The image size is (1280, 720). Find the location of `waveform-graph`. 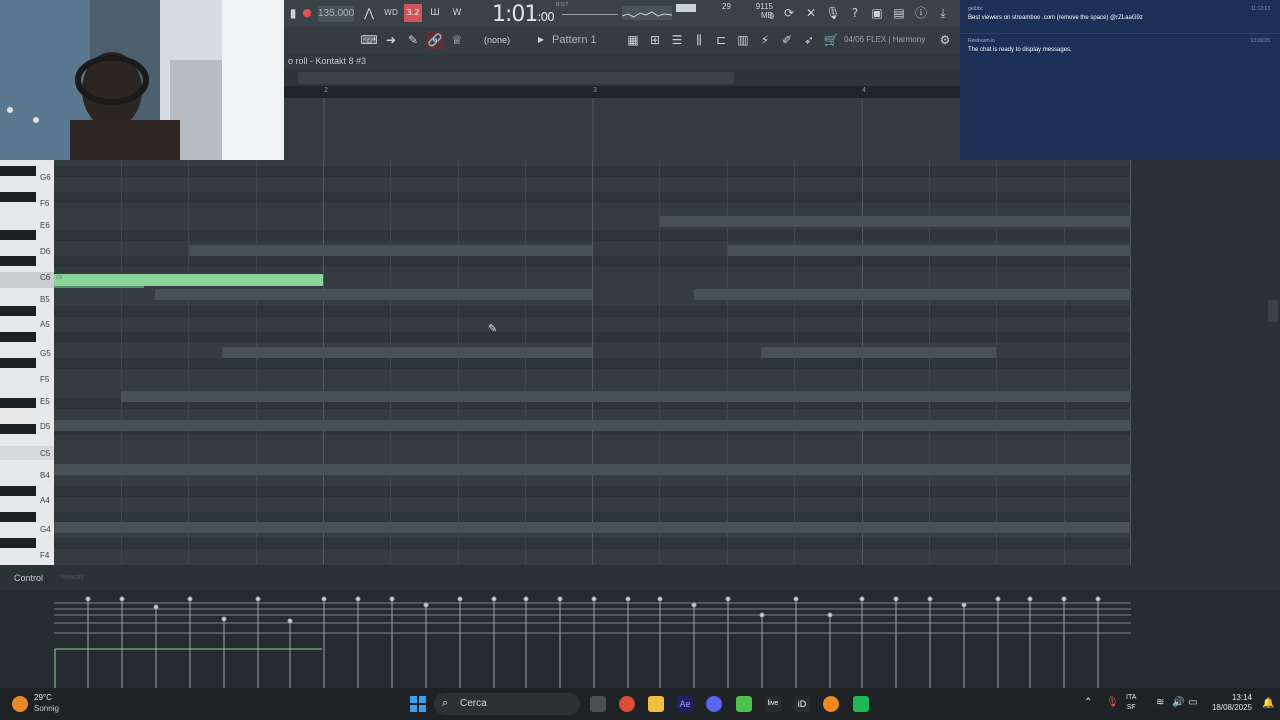

waveform-graph is located at coordinates (647, 14).